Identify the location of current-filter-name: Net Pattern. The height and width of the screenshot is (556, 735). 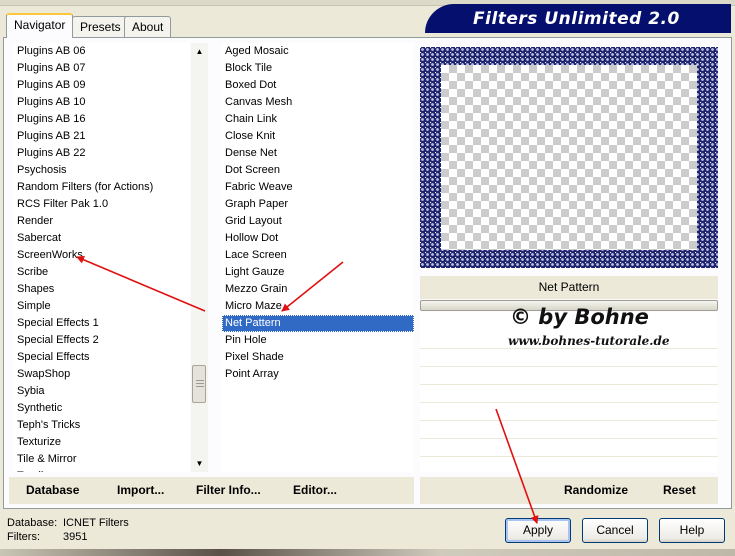
(569, 287).